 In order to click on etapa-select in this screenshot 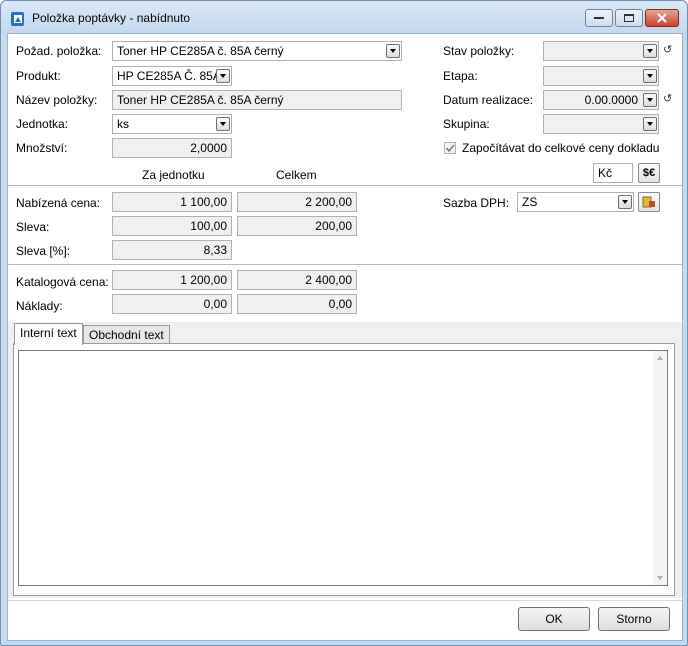, I will do `click(601, 76)`.